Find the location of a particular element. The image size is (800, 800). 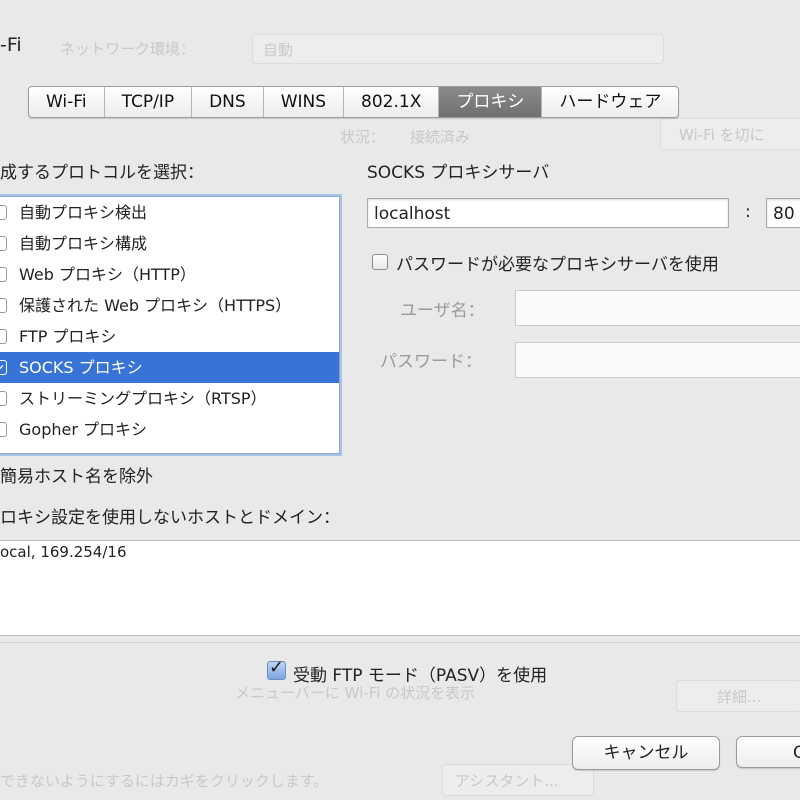

require-password-label: パスワードが必要なプロキシサーバを使用 is located at coordinates (557, 262).